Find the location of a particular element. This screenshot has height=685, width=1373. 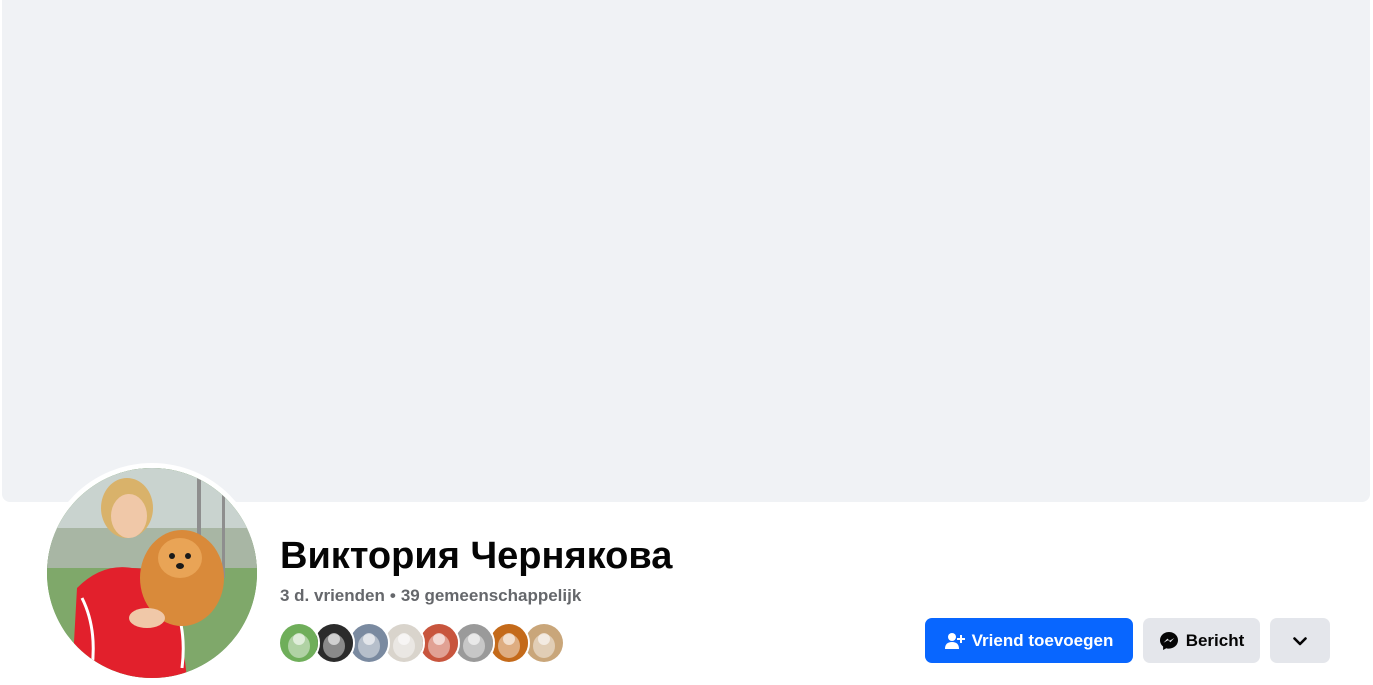

mutual-friends-avatars is located at coordinates (421, 643).